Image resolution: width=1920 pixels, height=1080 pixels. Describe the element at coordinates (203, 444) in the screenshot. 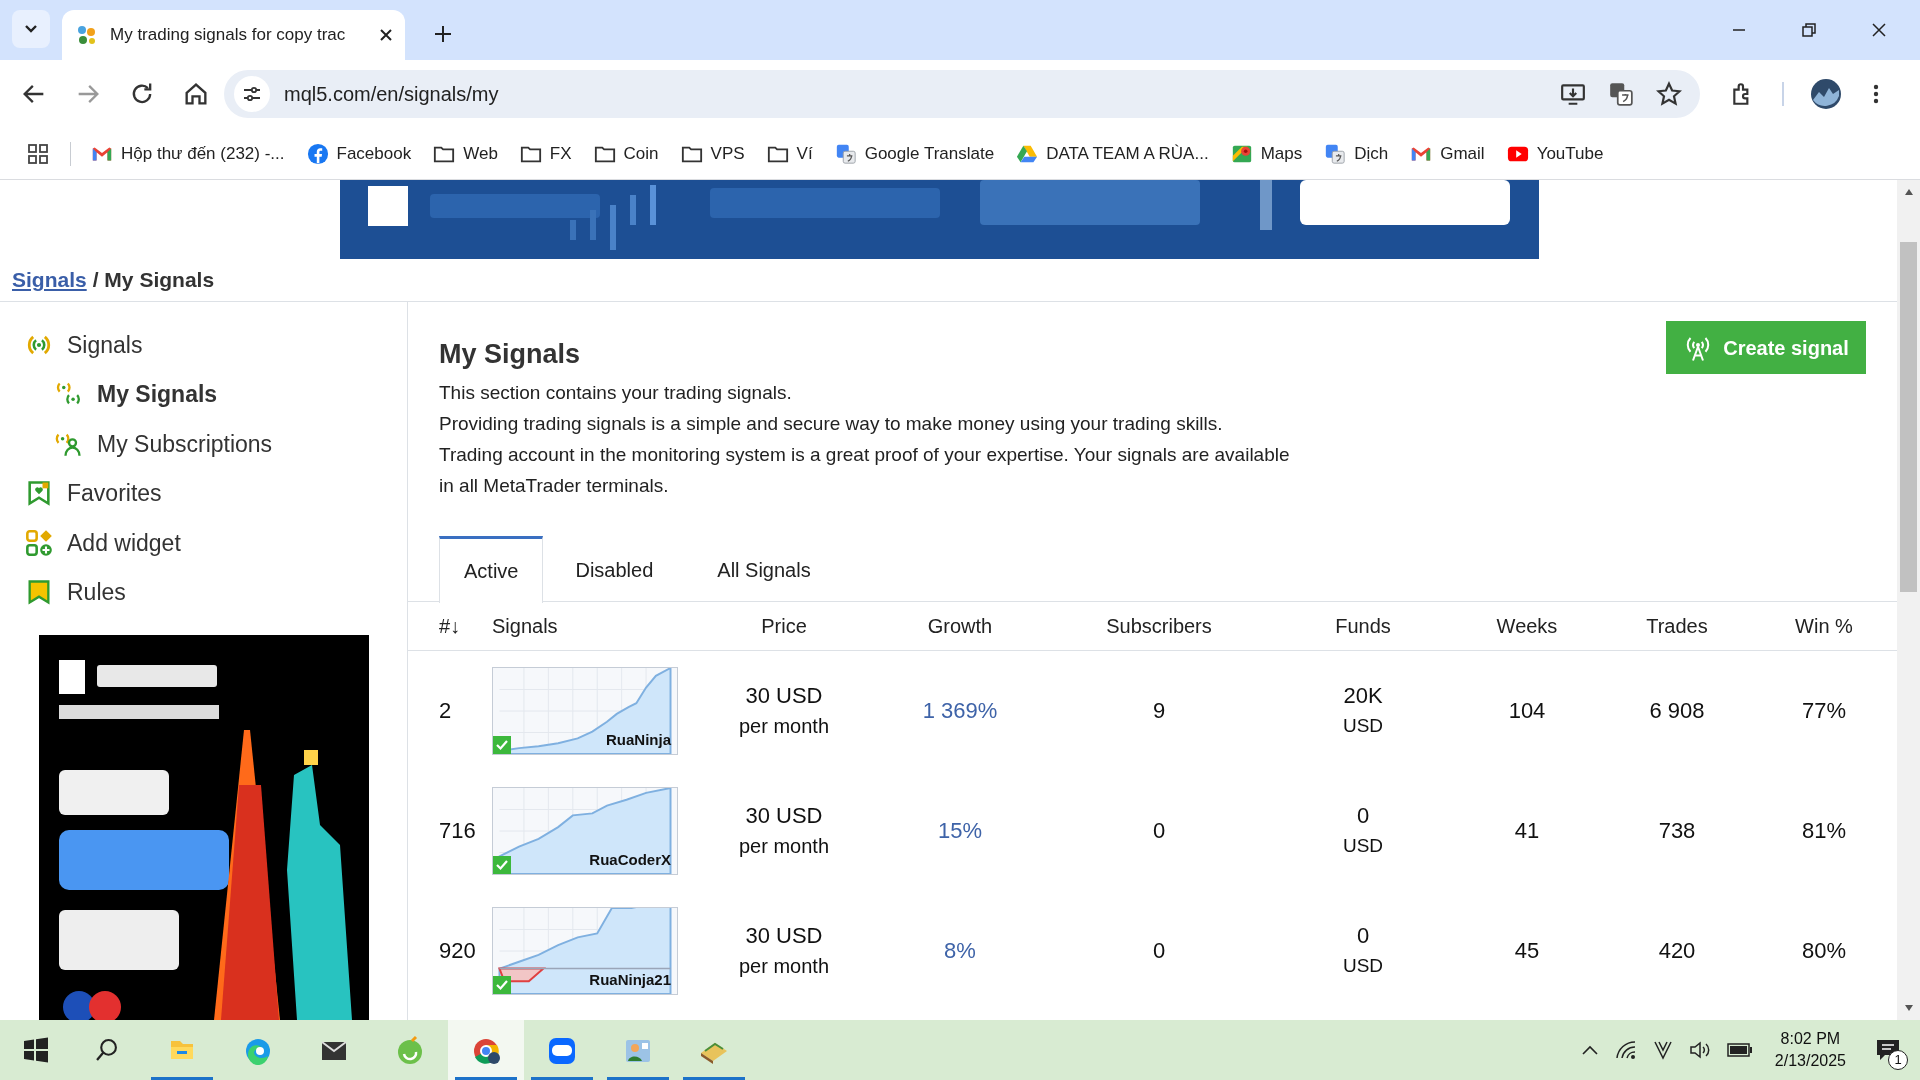

I see `sidebar-item: My Subscriptions` at that location.